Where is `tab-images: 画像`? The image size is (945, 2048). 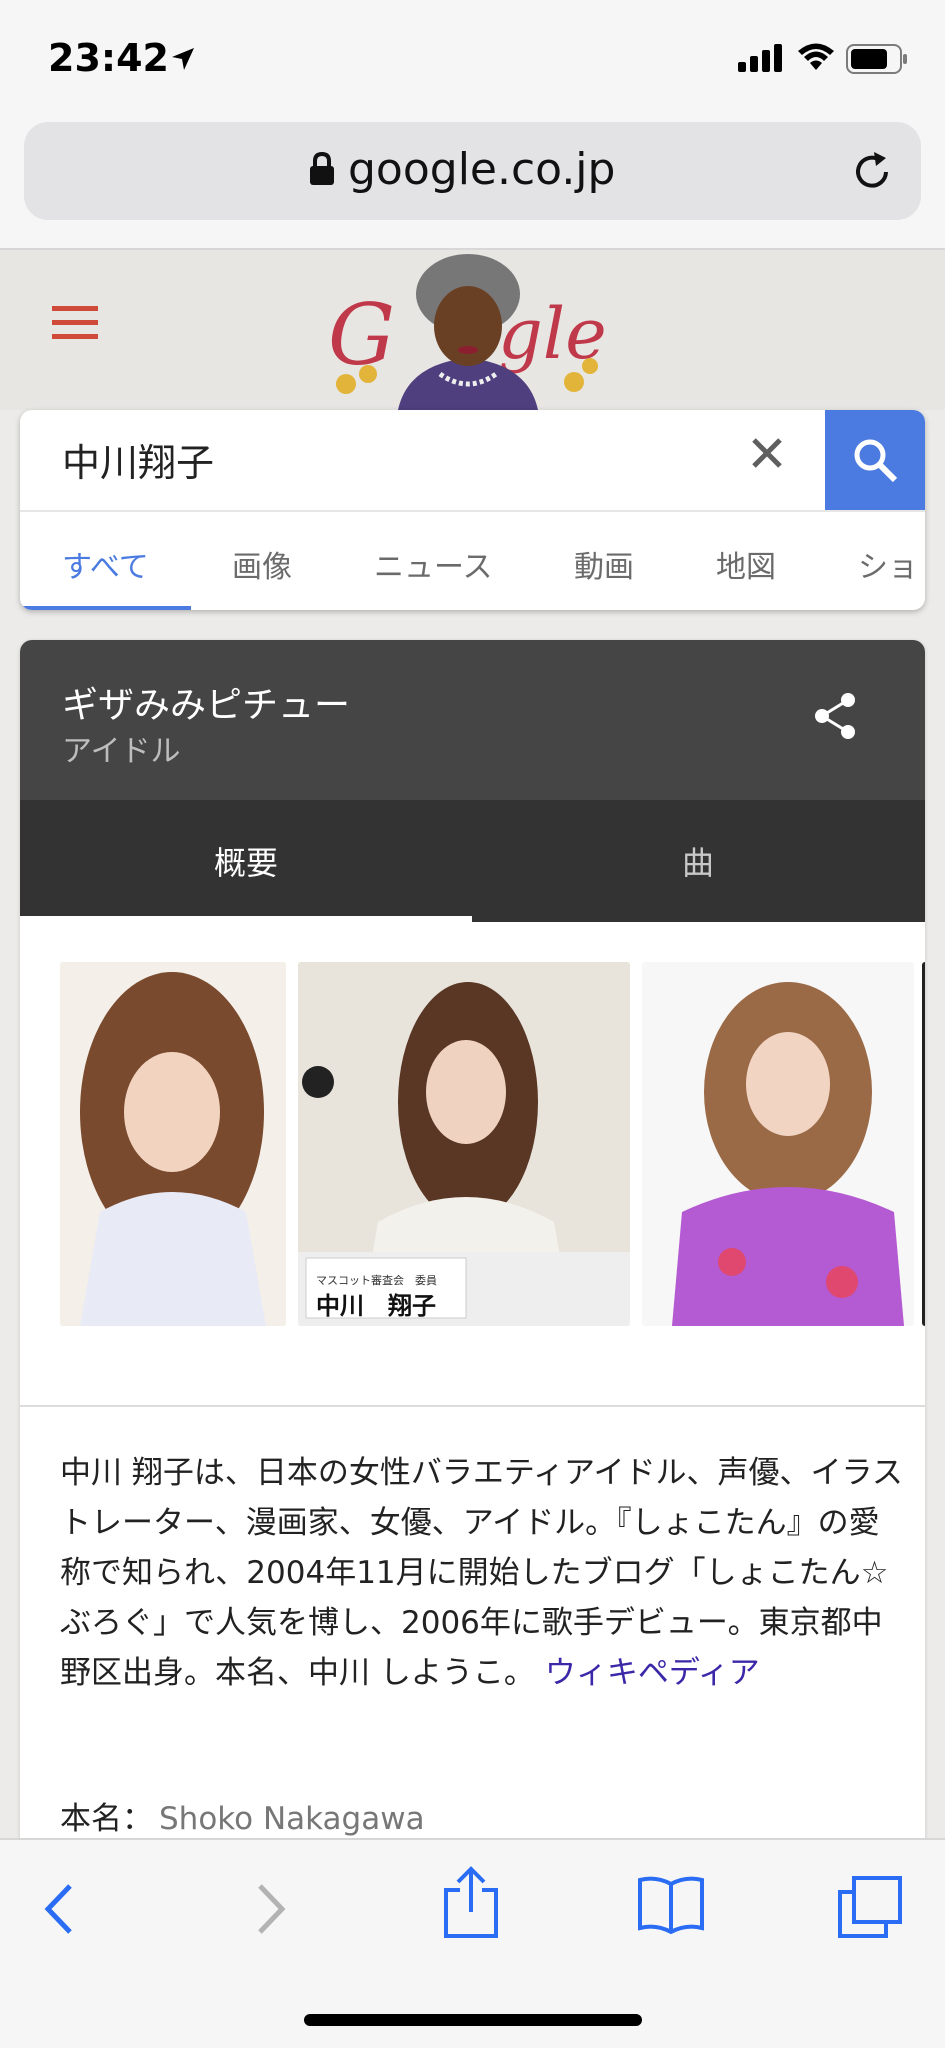
tab-images: 画像 is located at coordinates (262, 564).